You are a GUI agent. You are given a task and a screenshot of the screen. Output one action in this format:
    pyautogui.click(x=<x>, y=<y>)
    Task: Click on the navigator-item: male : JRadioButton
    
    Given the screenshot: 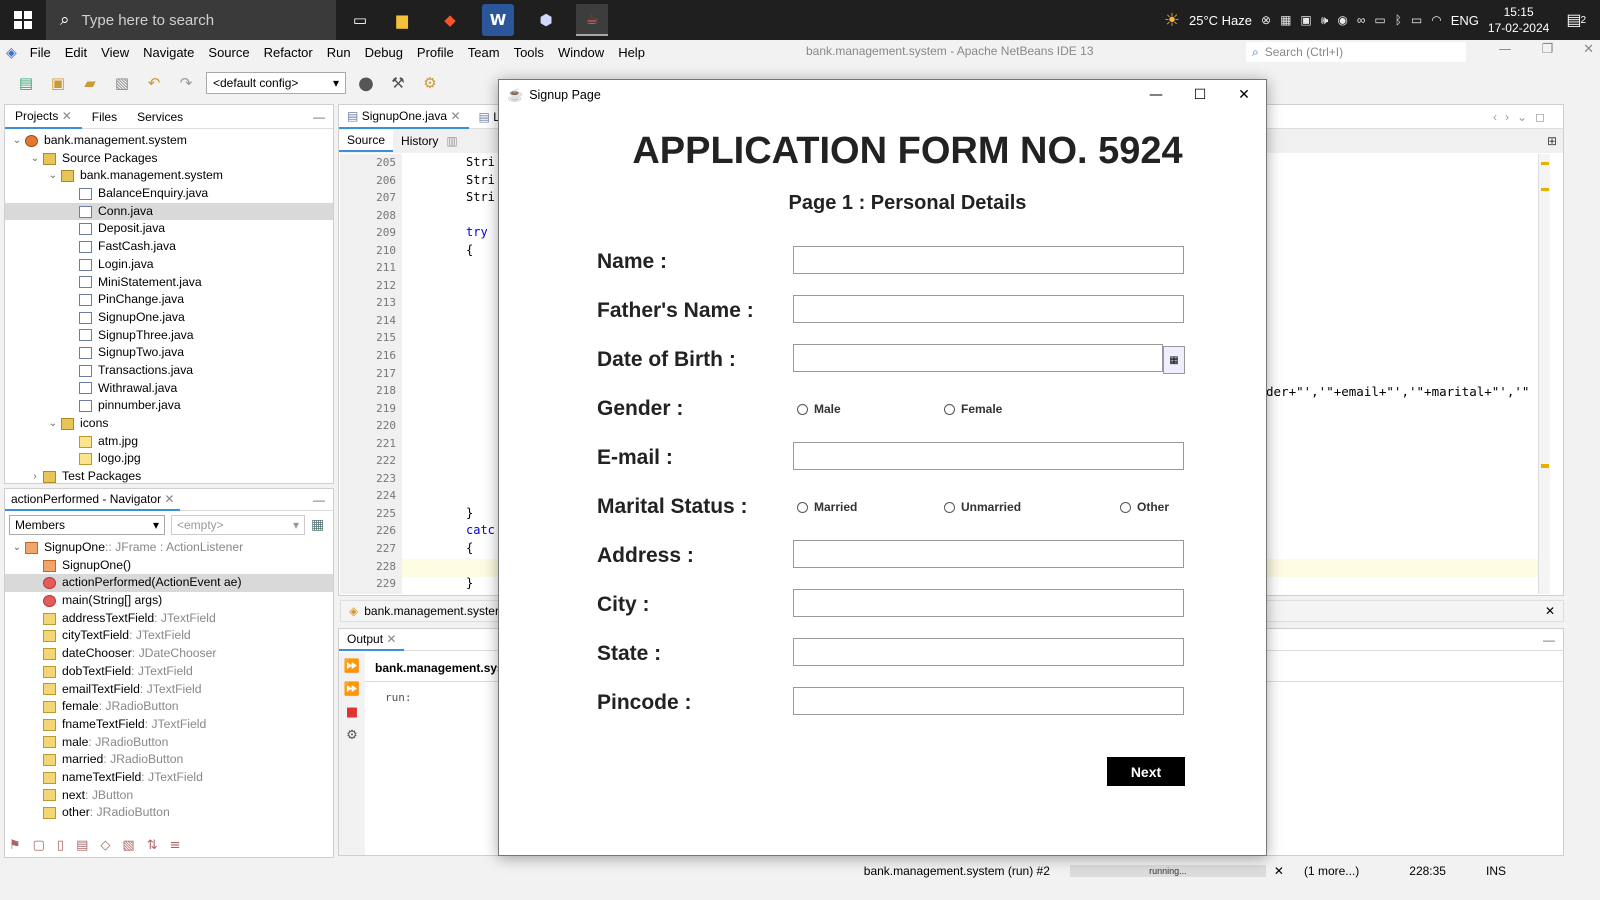 What is the action you would take?
    pyautogui.click(x=169, y=743)
    